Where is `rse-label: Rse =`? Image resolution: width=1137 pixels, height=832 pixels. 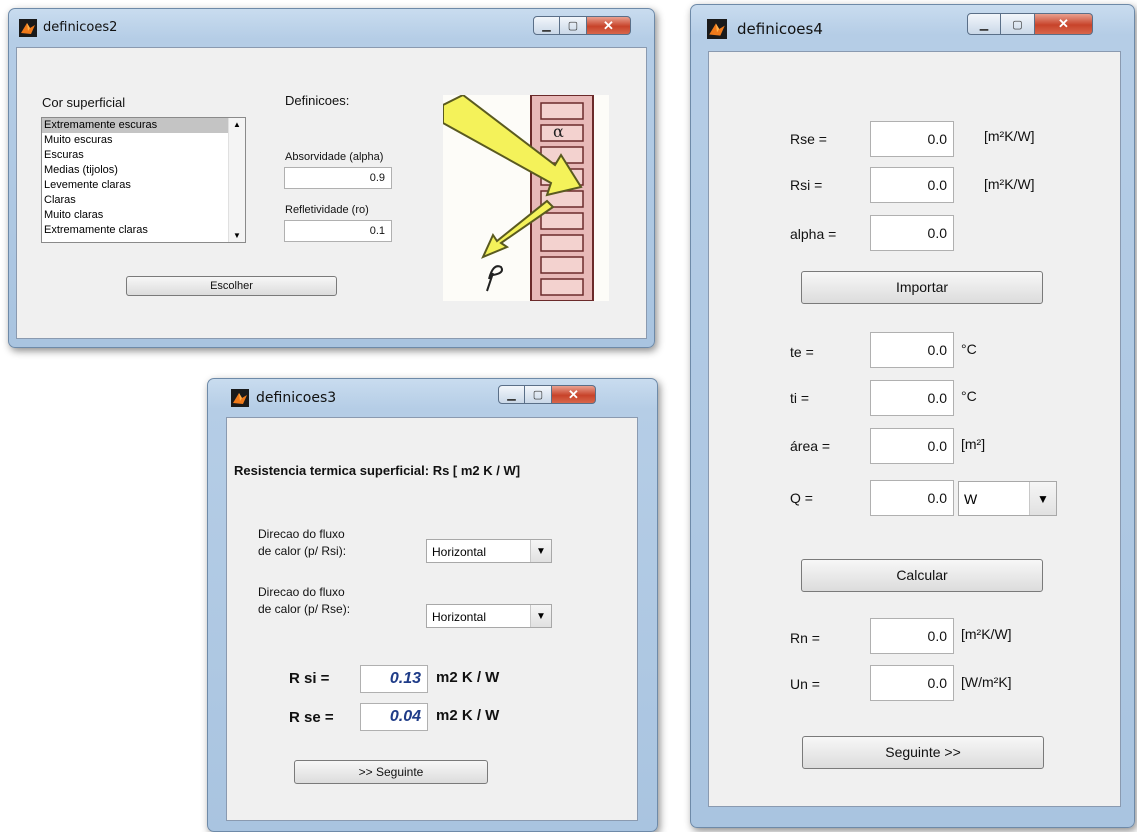 rse-label: Rse = is located at coordinates (808, 139).